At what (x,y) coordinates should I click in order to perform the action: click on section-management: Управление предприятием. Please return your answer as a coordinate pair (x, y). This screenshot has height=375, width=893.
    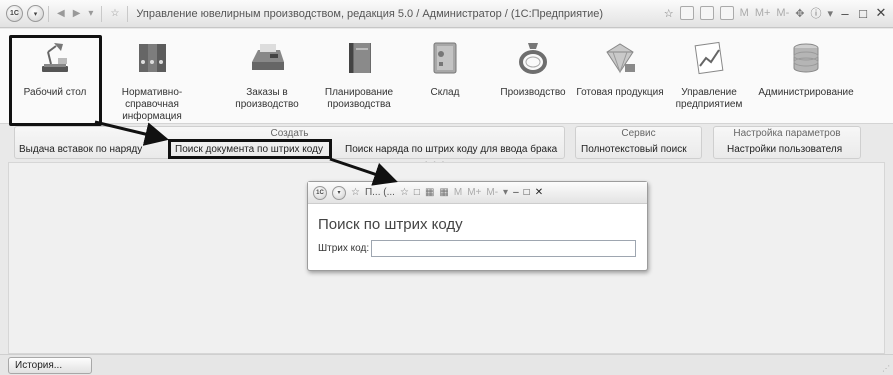
    Looking at the image, I should click on (709, 76).